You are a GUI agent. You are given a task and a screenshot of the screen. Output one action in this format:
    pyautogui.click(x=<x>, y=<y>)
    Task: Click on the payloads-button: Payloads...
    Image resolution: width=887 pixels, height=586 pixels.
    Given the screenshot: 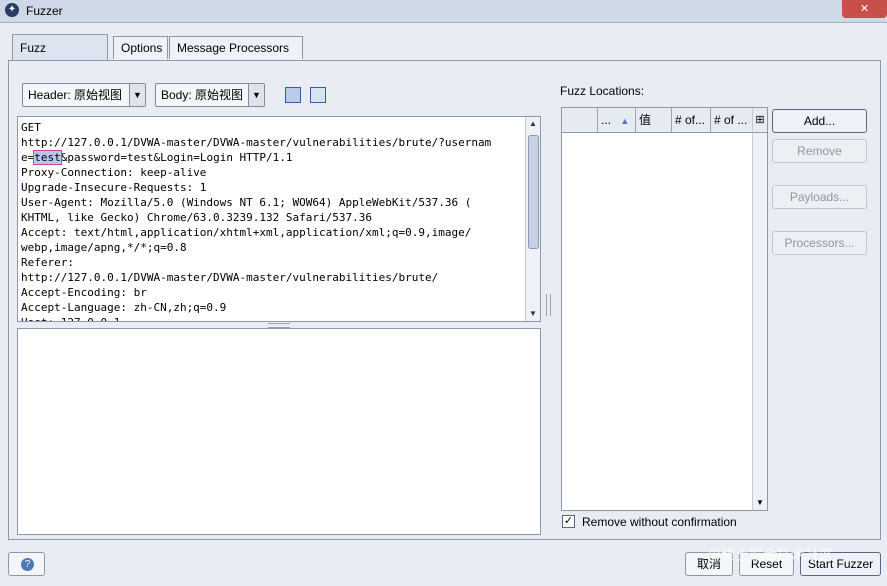 What is the action you would take?
    pyautogui.click(x=819, y=197)
    